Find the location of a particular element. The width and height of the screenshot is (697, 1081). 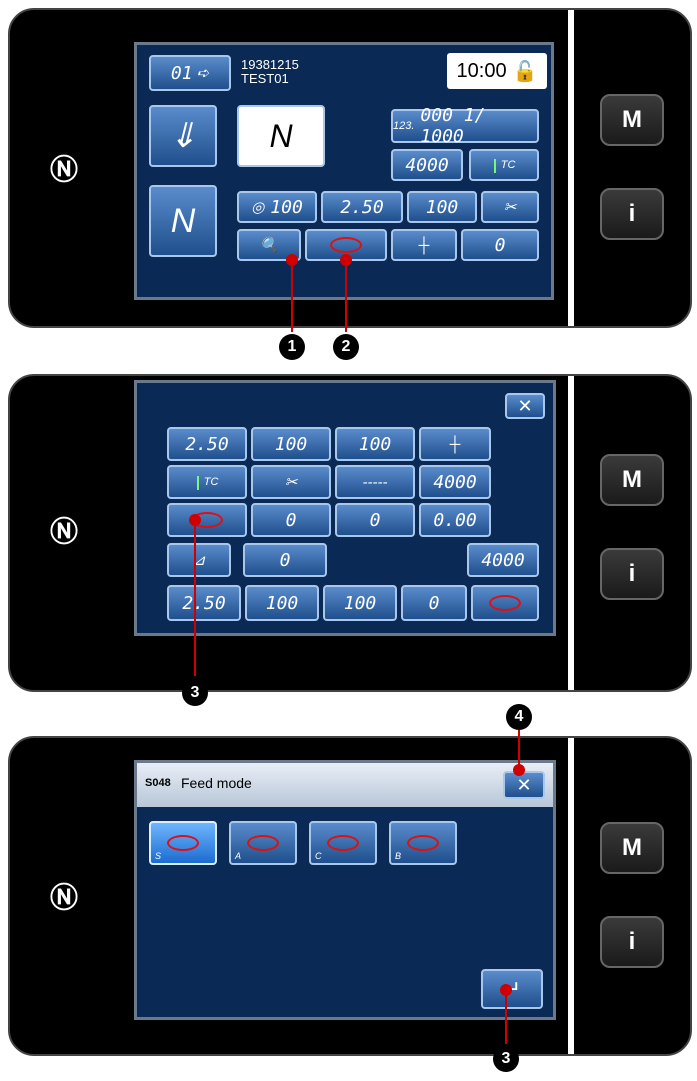

pattern-name: TEST01 is located at coordinates (265, 78).